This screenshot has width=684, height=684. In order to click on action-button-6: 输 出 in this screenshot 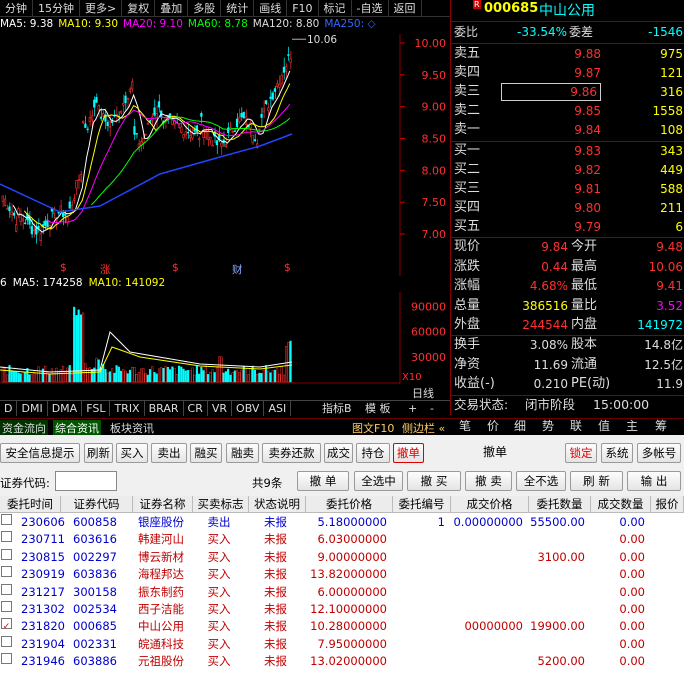, I will do `click(654, 481)`.